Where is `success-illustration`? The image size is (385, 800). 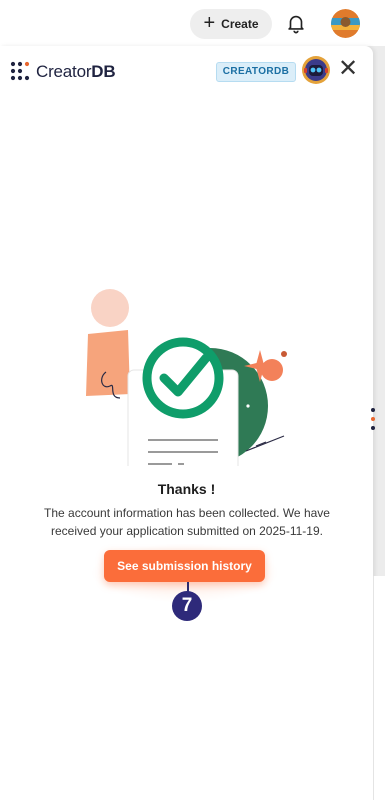
success-illustration is located at coordinates (186, 377).